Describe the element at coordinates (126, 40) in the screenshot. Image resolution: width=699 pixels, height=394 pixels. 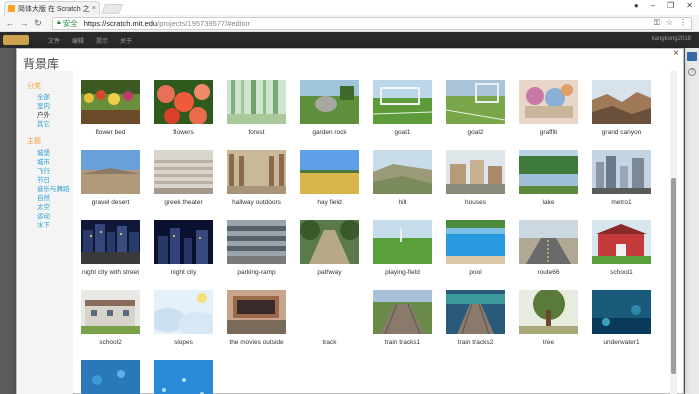
I see `editor-menu-item: 关于` at that location.